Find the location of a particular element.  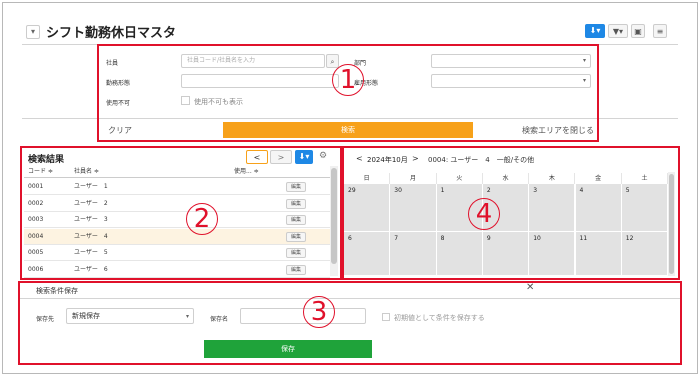

title-bar: ▾ シフト勤務休日マスタ is located at coordinates (350, 31).